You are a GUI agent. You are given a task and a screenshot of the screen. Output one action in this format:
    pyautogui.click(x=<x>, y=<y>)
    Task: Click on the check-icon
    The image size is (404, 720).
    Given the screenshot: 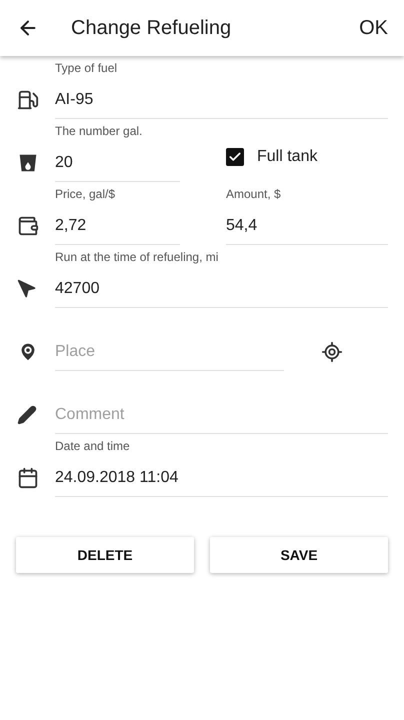 What is the action you would take?
    pyautogui.click(x=235, y=157)
    